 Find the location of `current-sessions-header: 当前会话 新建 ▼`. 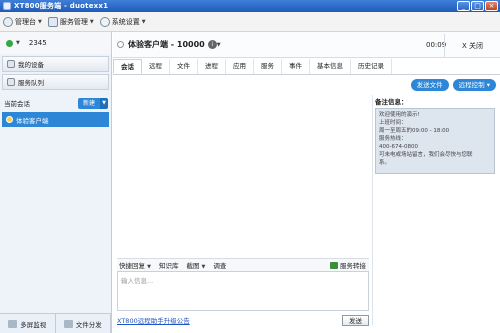

current-sessions-header: 当前会话 新建 ▼ is located at coordinates (55, 103).